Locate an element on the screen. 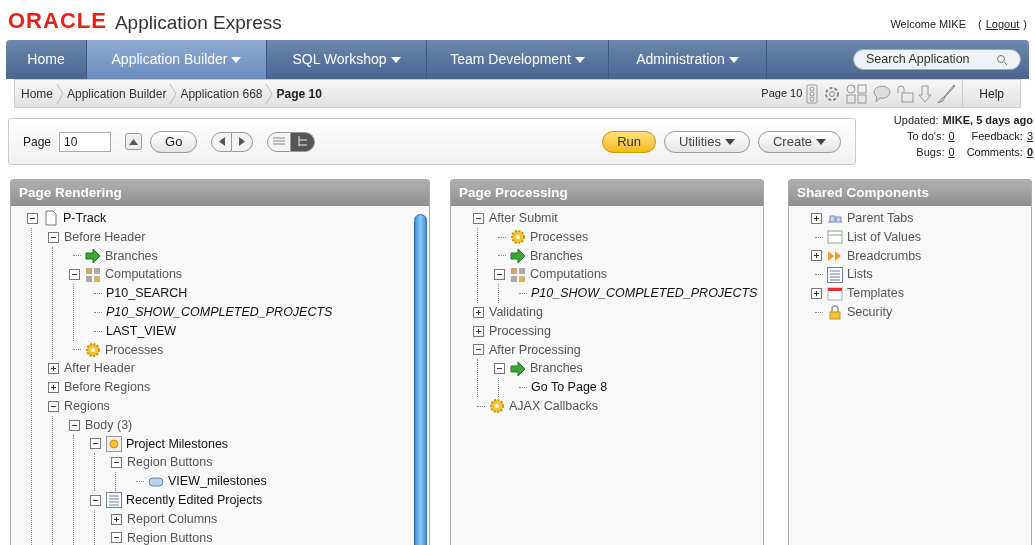 The height and width of the screenshot is (545, 1035). logo: ORACLE is located at coordinates (57, 21).